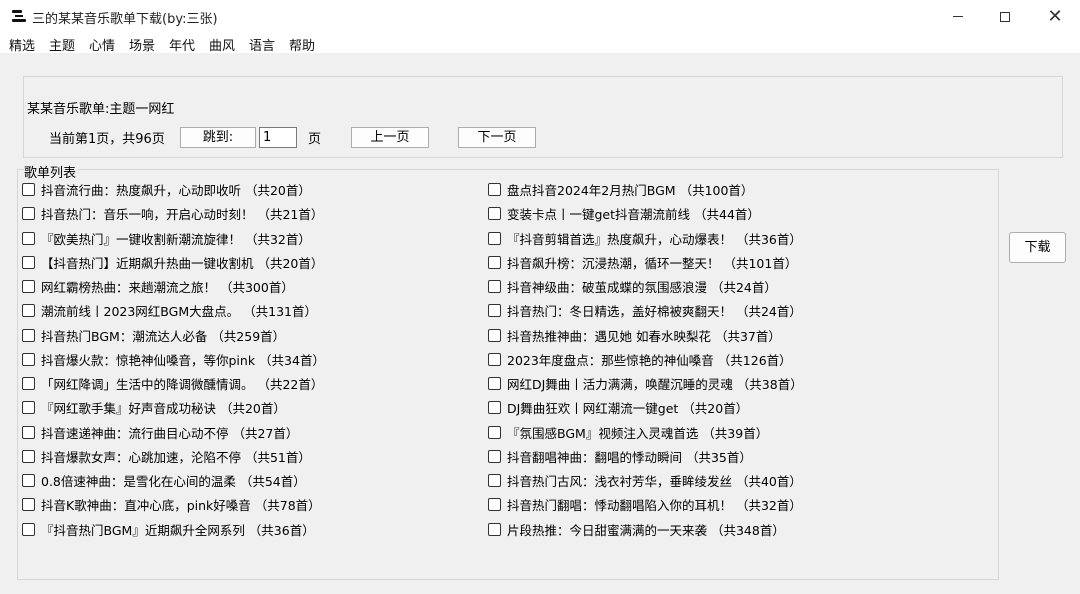 This screenshot has height=594, width=1080. What do you see at coordinates (958, 16) in the screenshot?
I see `minimize-button` at bounding box center [958, 16].